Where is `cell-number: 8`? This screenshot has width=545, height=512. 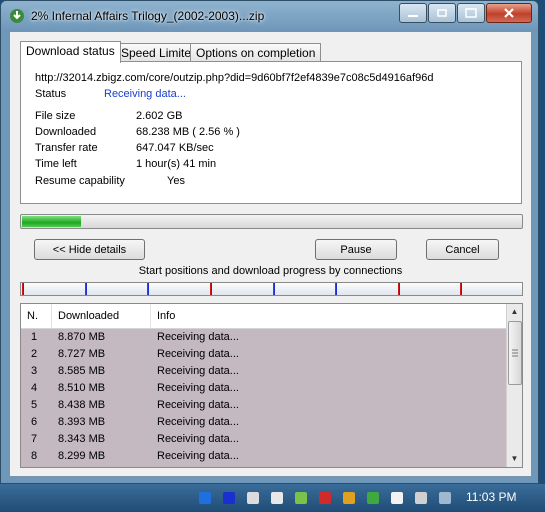
cell-number: 8 is located at coordinates (34, 456).